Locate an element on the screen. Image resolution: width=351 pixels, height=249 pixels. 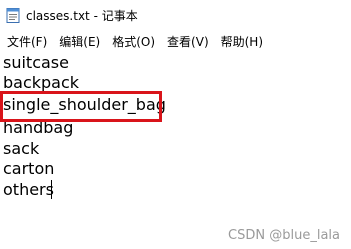
text-line: others is located at coordinates (28, 190).